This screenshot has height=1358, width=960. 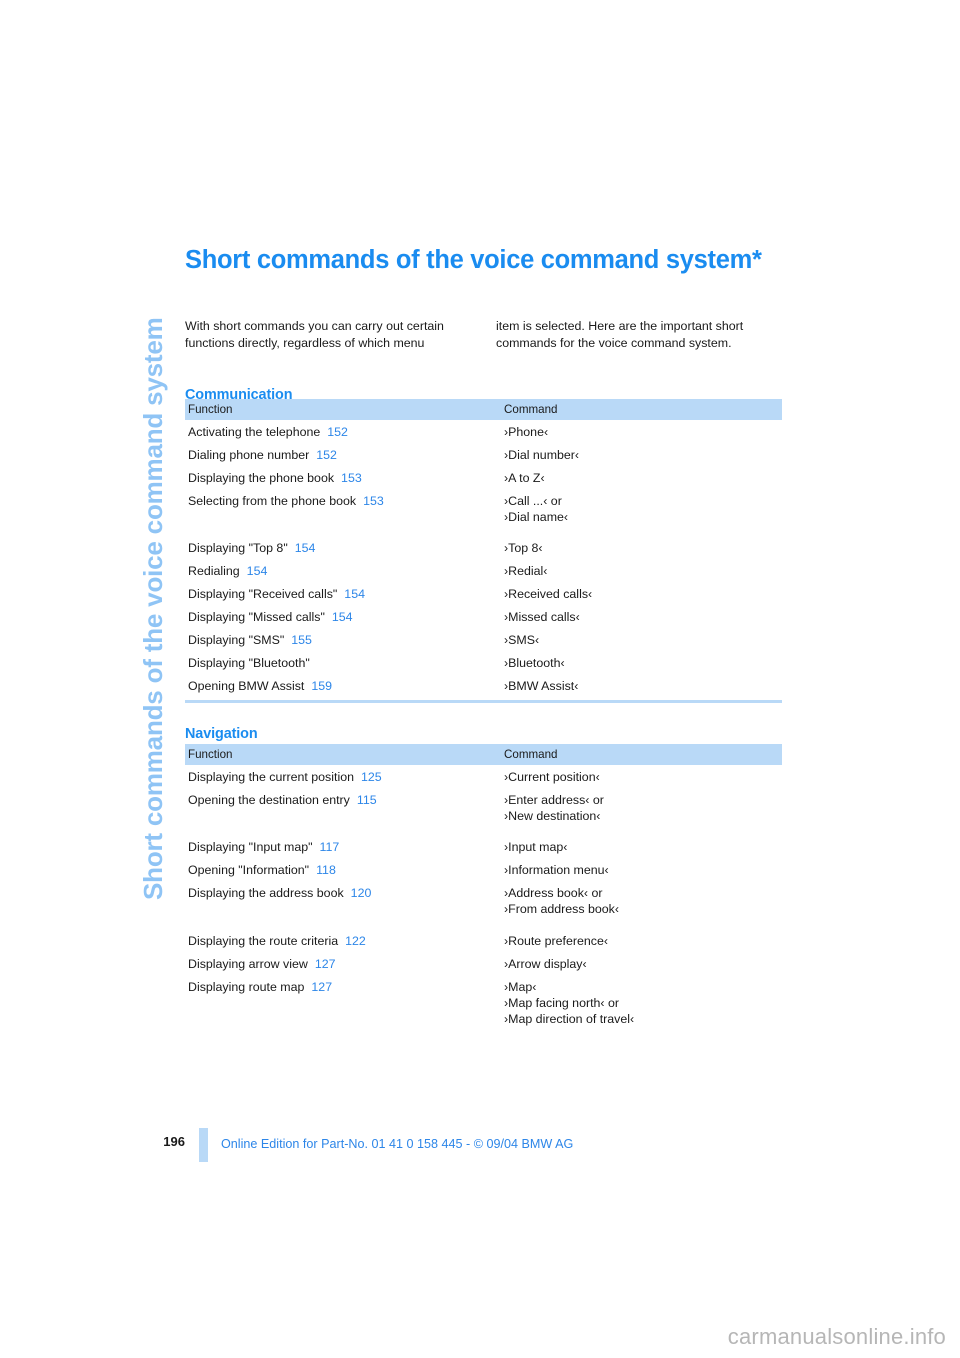 What do you see at coordinates (641, 454) in the screenshot?
I see `cell-command: ›Dial number‹` at bounding box center [641, 454].